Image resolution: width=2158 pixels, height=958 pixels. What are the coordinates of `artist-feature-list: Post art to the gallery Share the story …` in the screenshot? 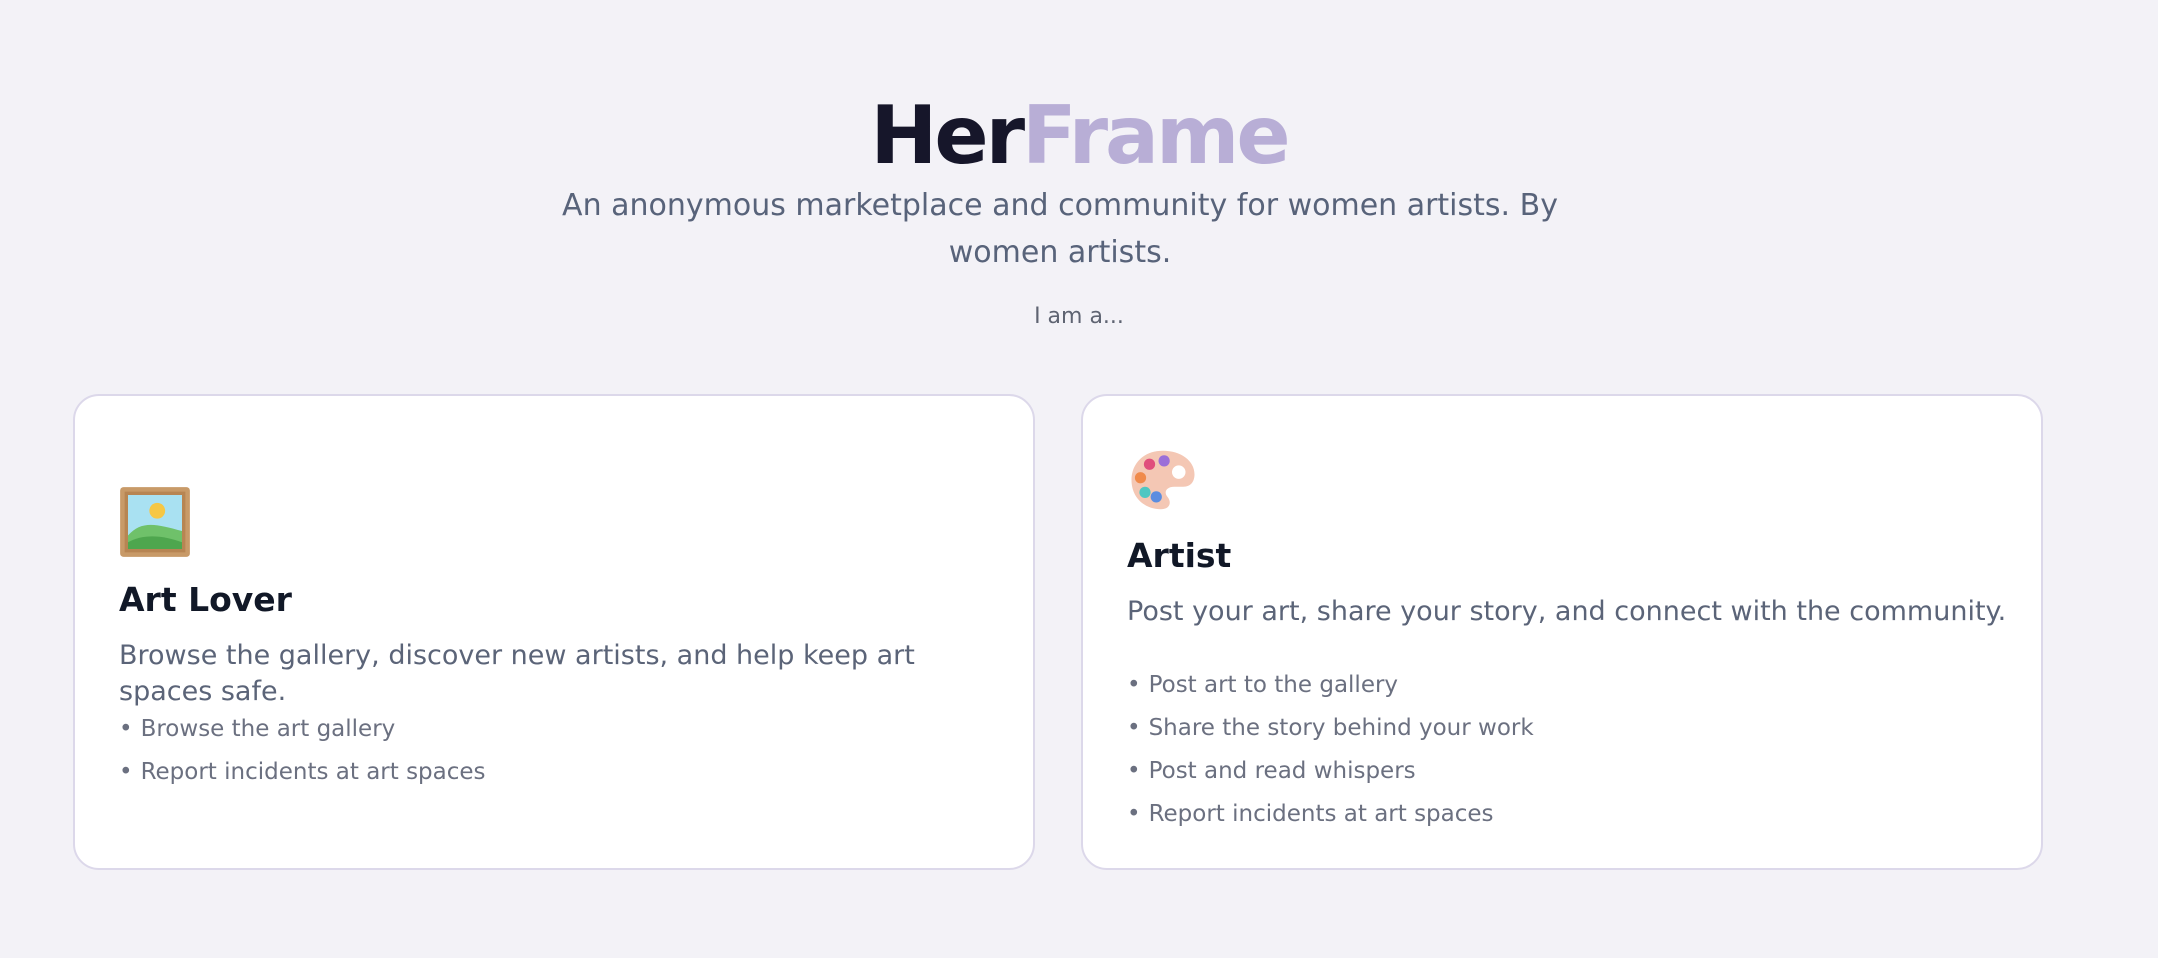 It's located at (1330, 750).